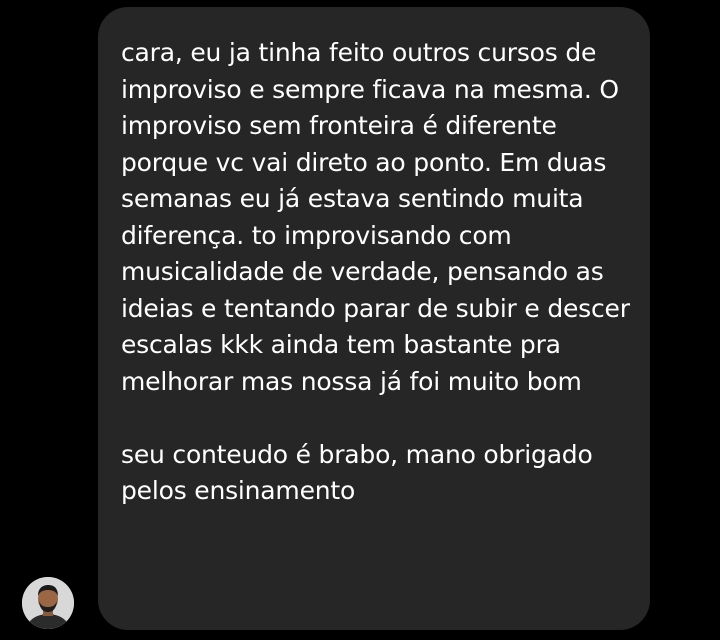 The height and width of the screenshot is (640, 720). I want to click on user-avatar-icon, so click(48, 603).